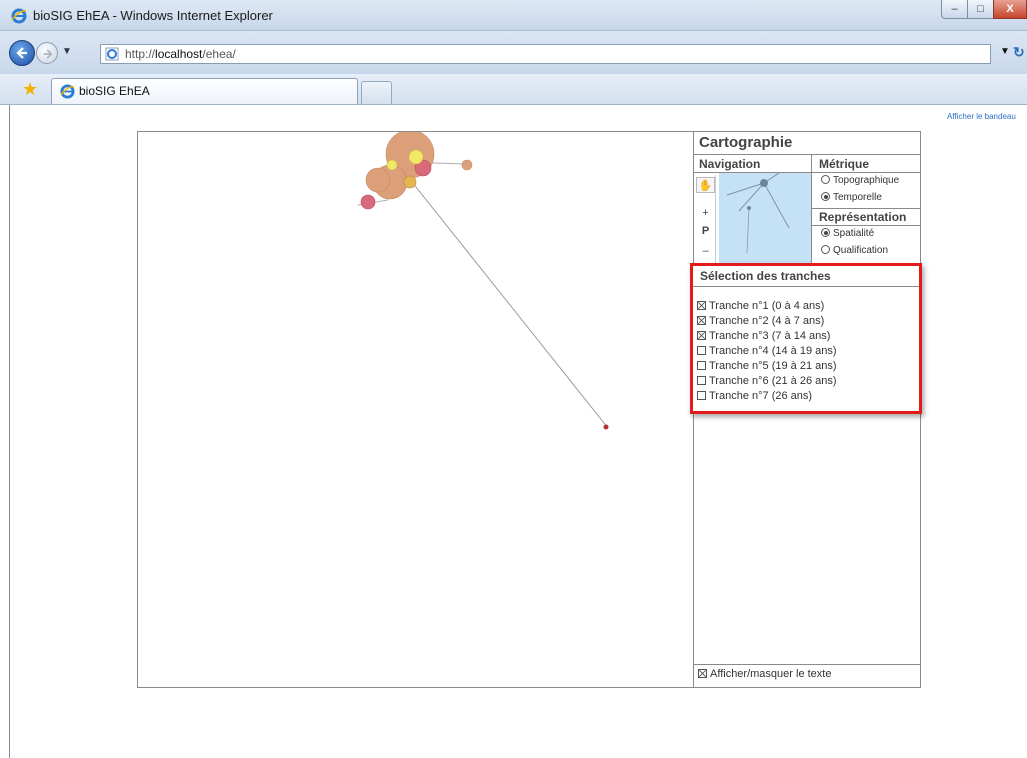 Image resolution: width=1027 pixels, height=758 pixels. Describe the element at coordinates (954, 9) in the screenshot. I see `minimize-button: –` at that location.